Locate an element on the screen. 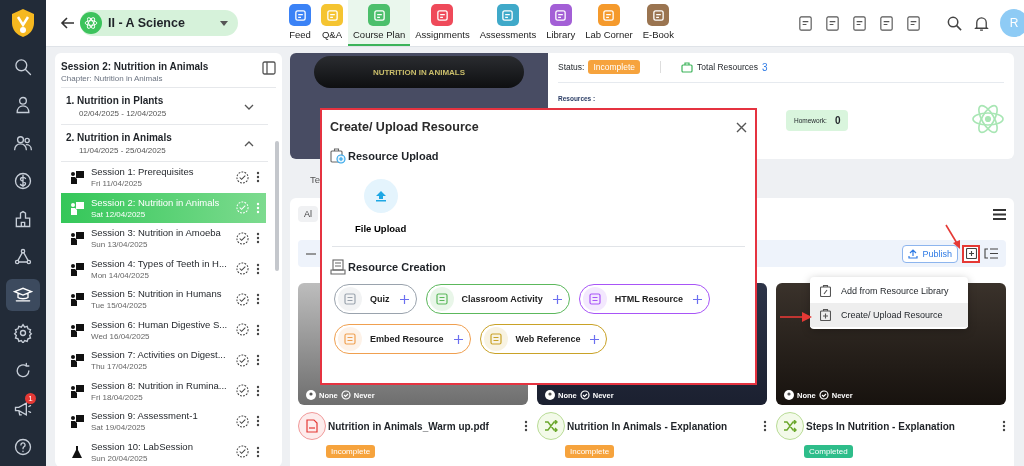 This screenshot has height=466, width=1024. status-badge: Completed is located at coordinates (828, 451).